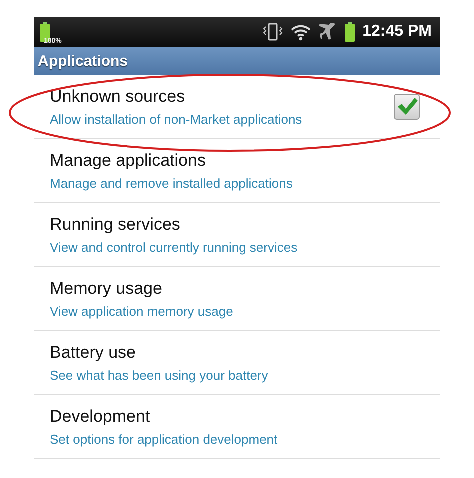 This screenshot has height=478, width=474. Describe the element at coordinates (349, 32) in the screenshot. I see `battery-icon` at that location.